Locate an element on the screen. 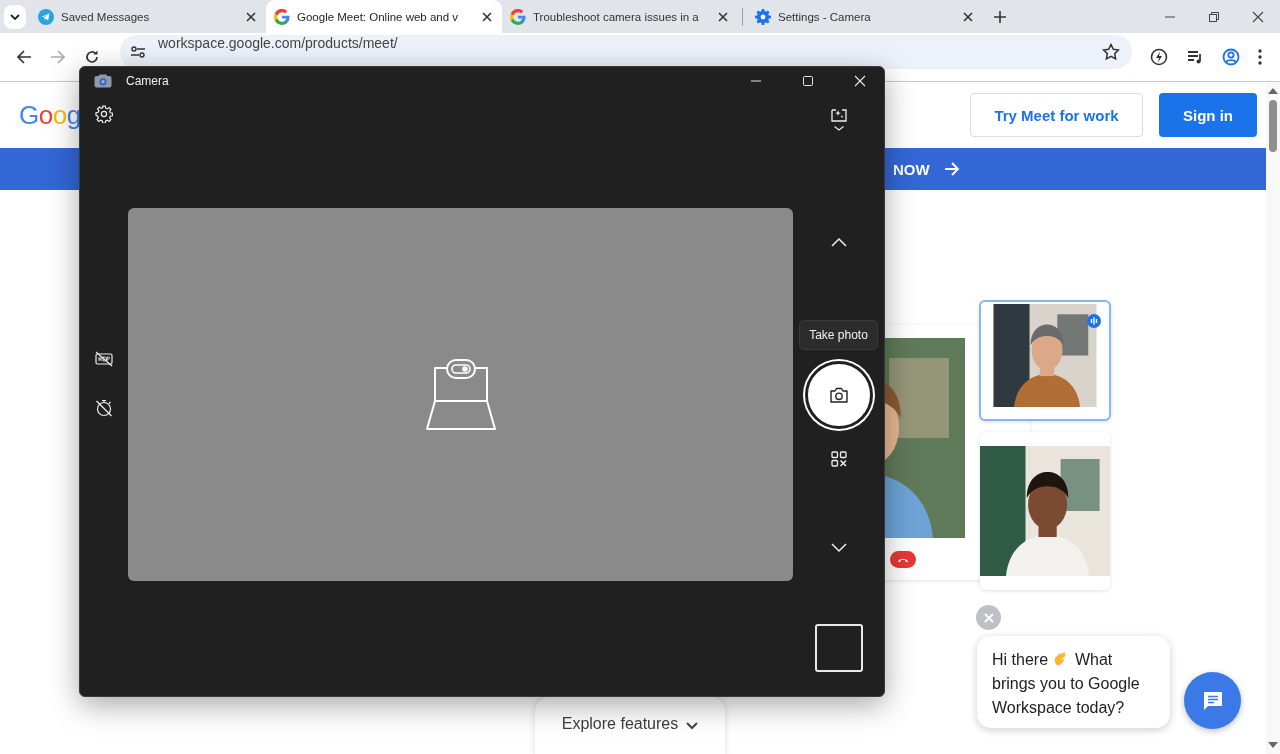 The height and width of the screenshot is (754, 1280). sign-in-button: Sign in is located at coordinates (1208, 115).